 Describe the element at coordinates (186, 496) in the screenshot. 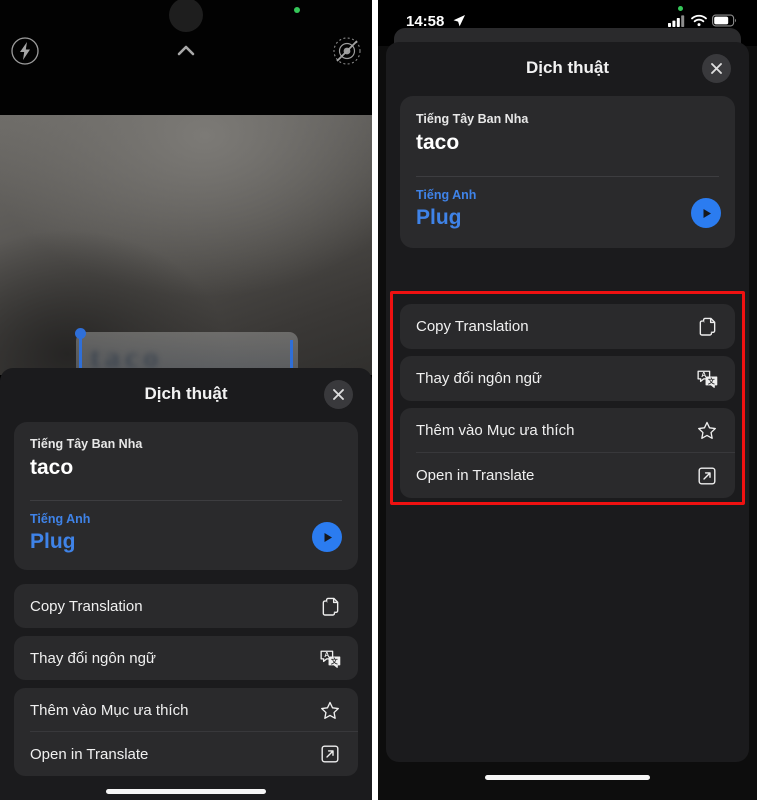

I see `left-translation-card: Tiếng Tây Ban Nha taco Tiếng Anh Plug` at that location.